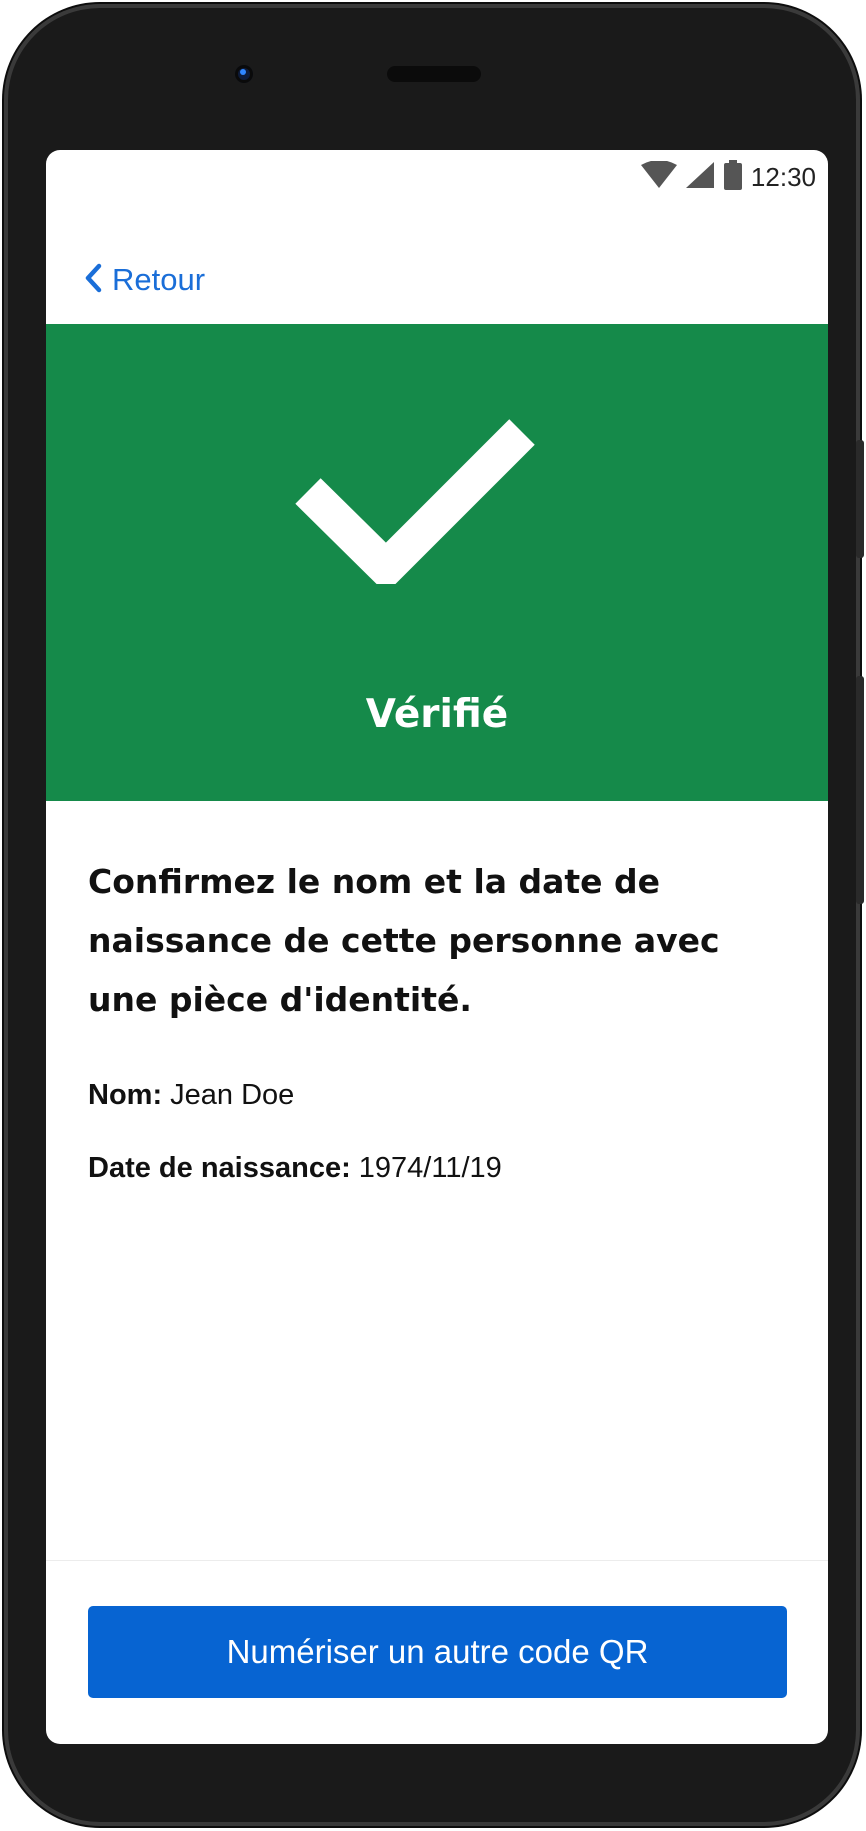  I want to click on status-icons: 12:30, so click(728, 177).